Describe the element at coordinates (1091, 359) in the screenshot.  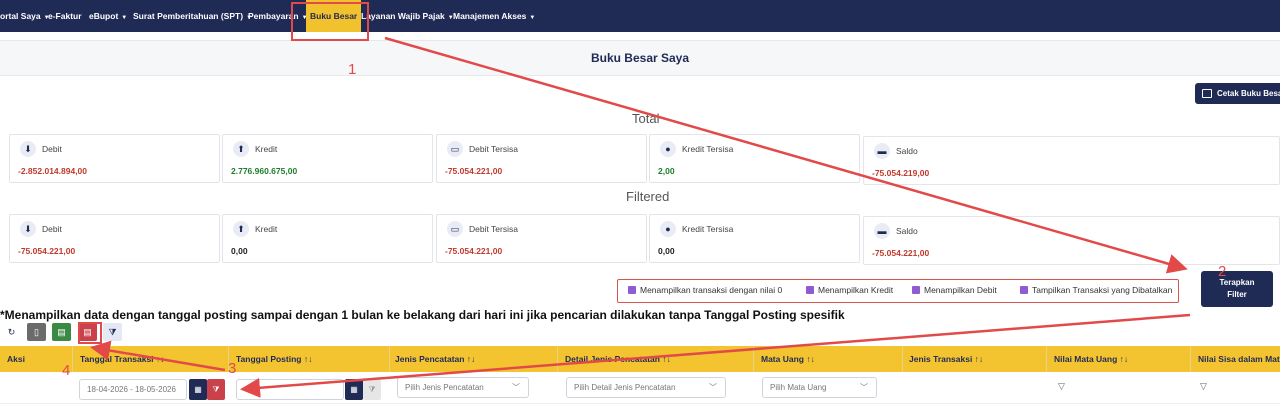
I see `column-nilai-mata-uang: Nilai Mata Uang ↑↓` at that location.